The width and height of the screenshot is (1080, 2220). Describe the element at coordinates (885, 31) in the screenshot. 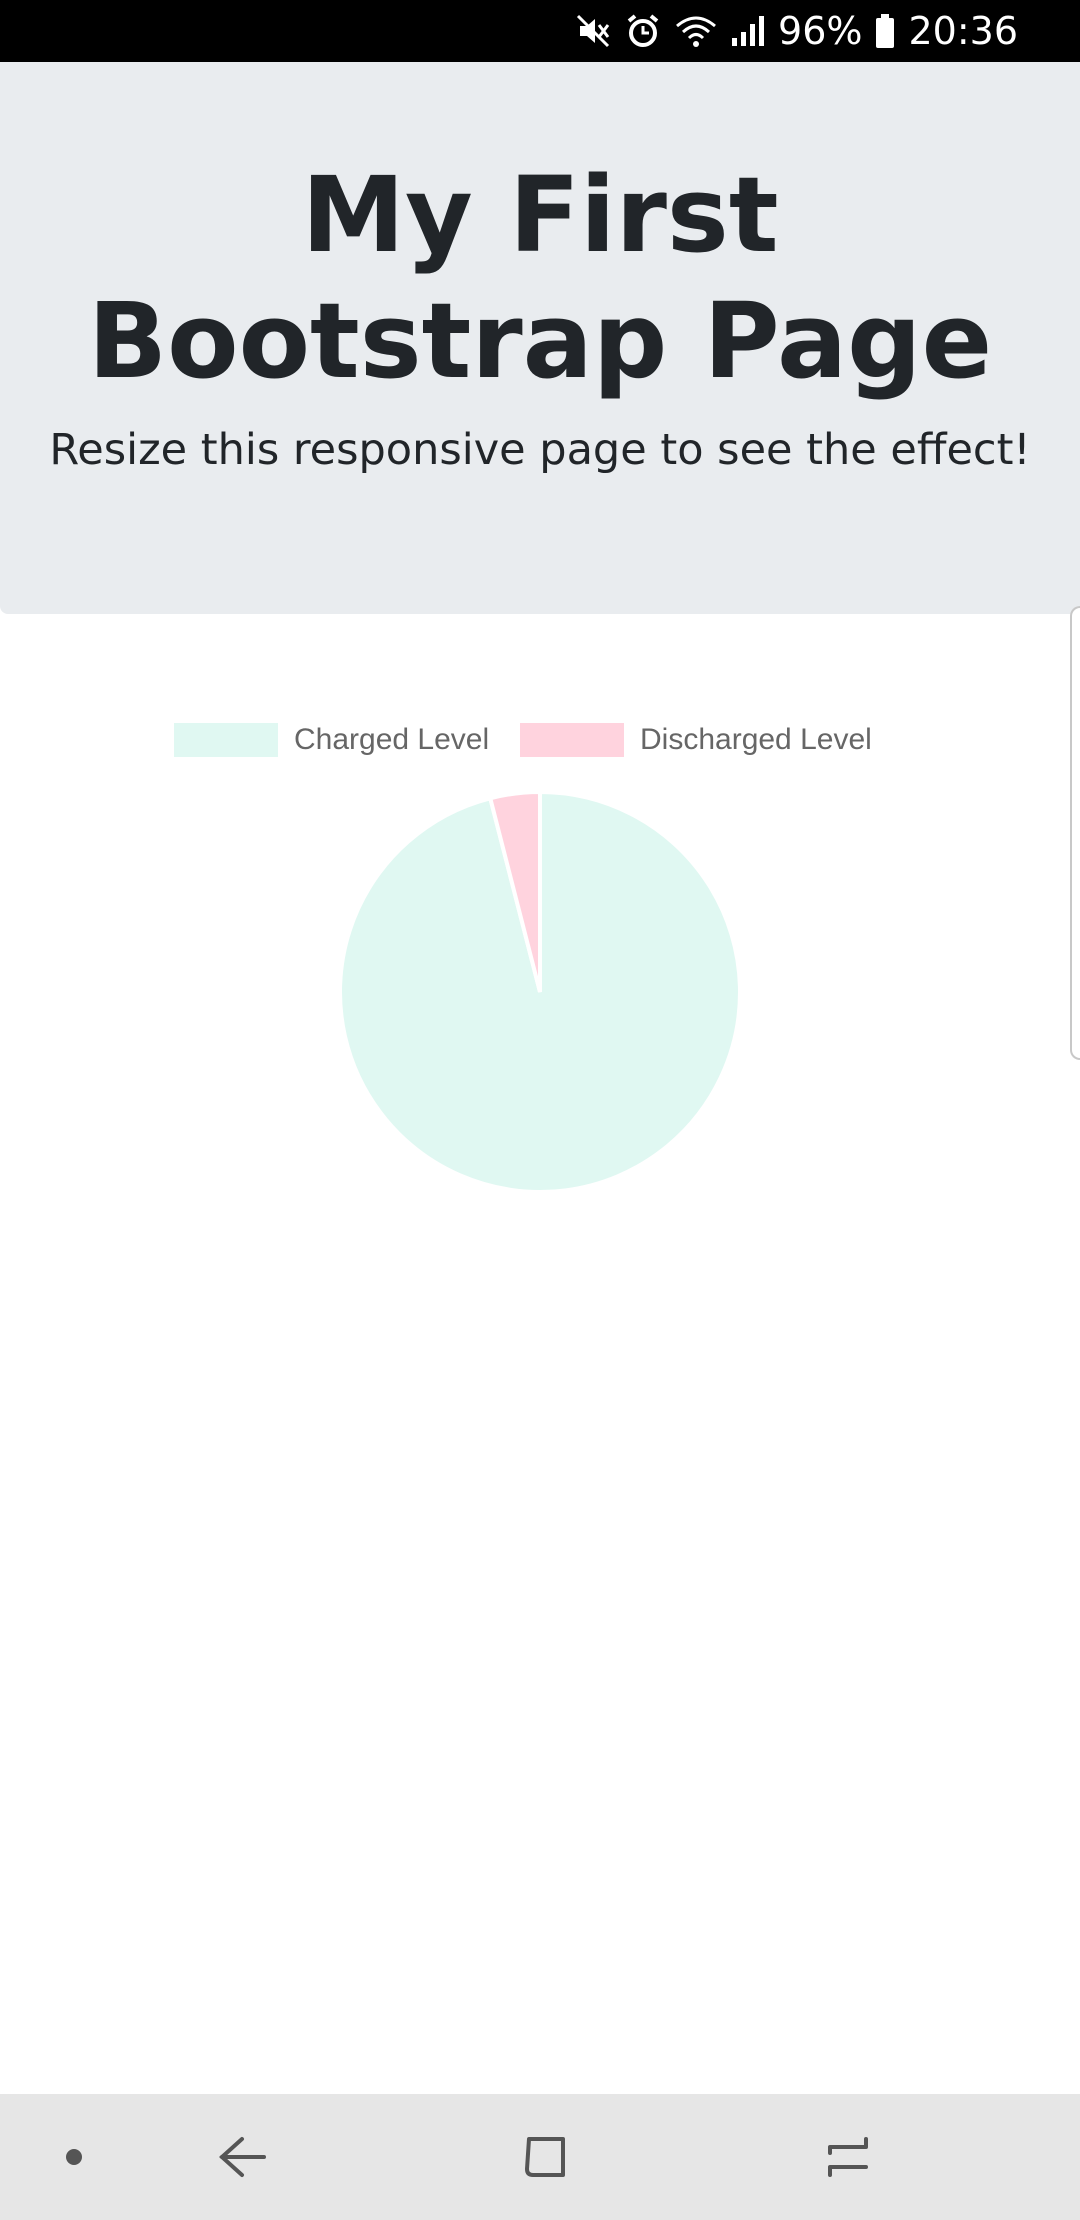

I see `battery-icon` at that location.